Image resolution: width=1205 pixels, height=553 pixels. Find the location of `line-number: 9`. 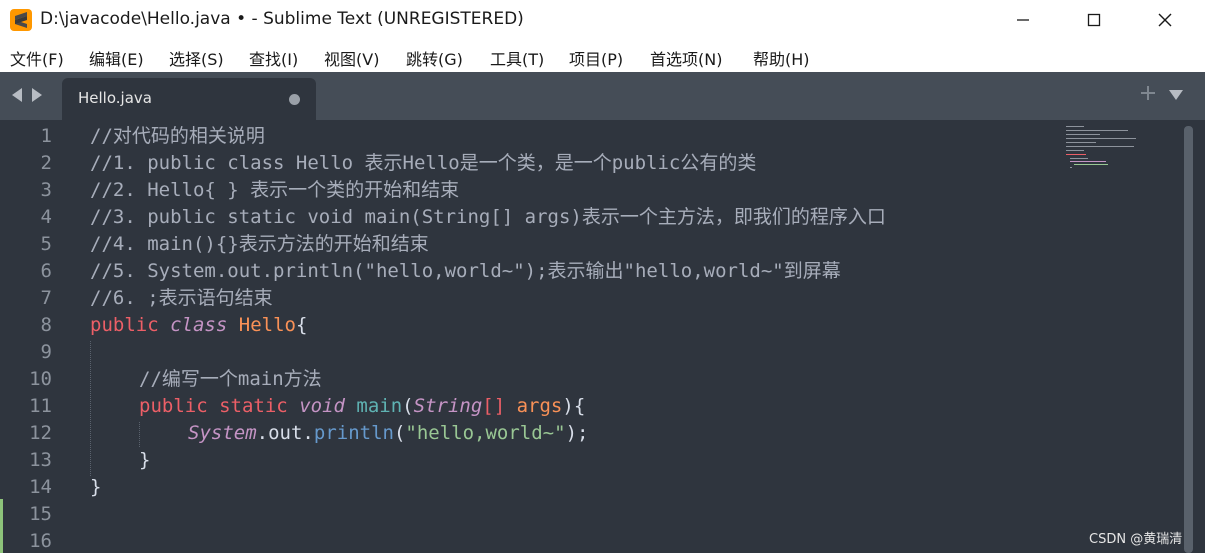

line-number: 9 is located at coordinates (46, 352).